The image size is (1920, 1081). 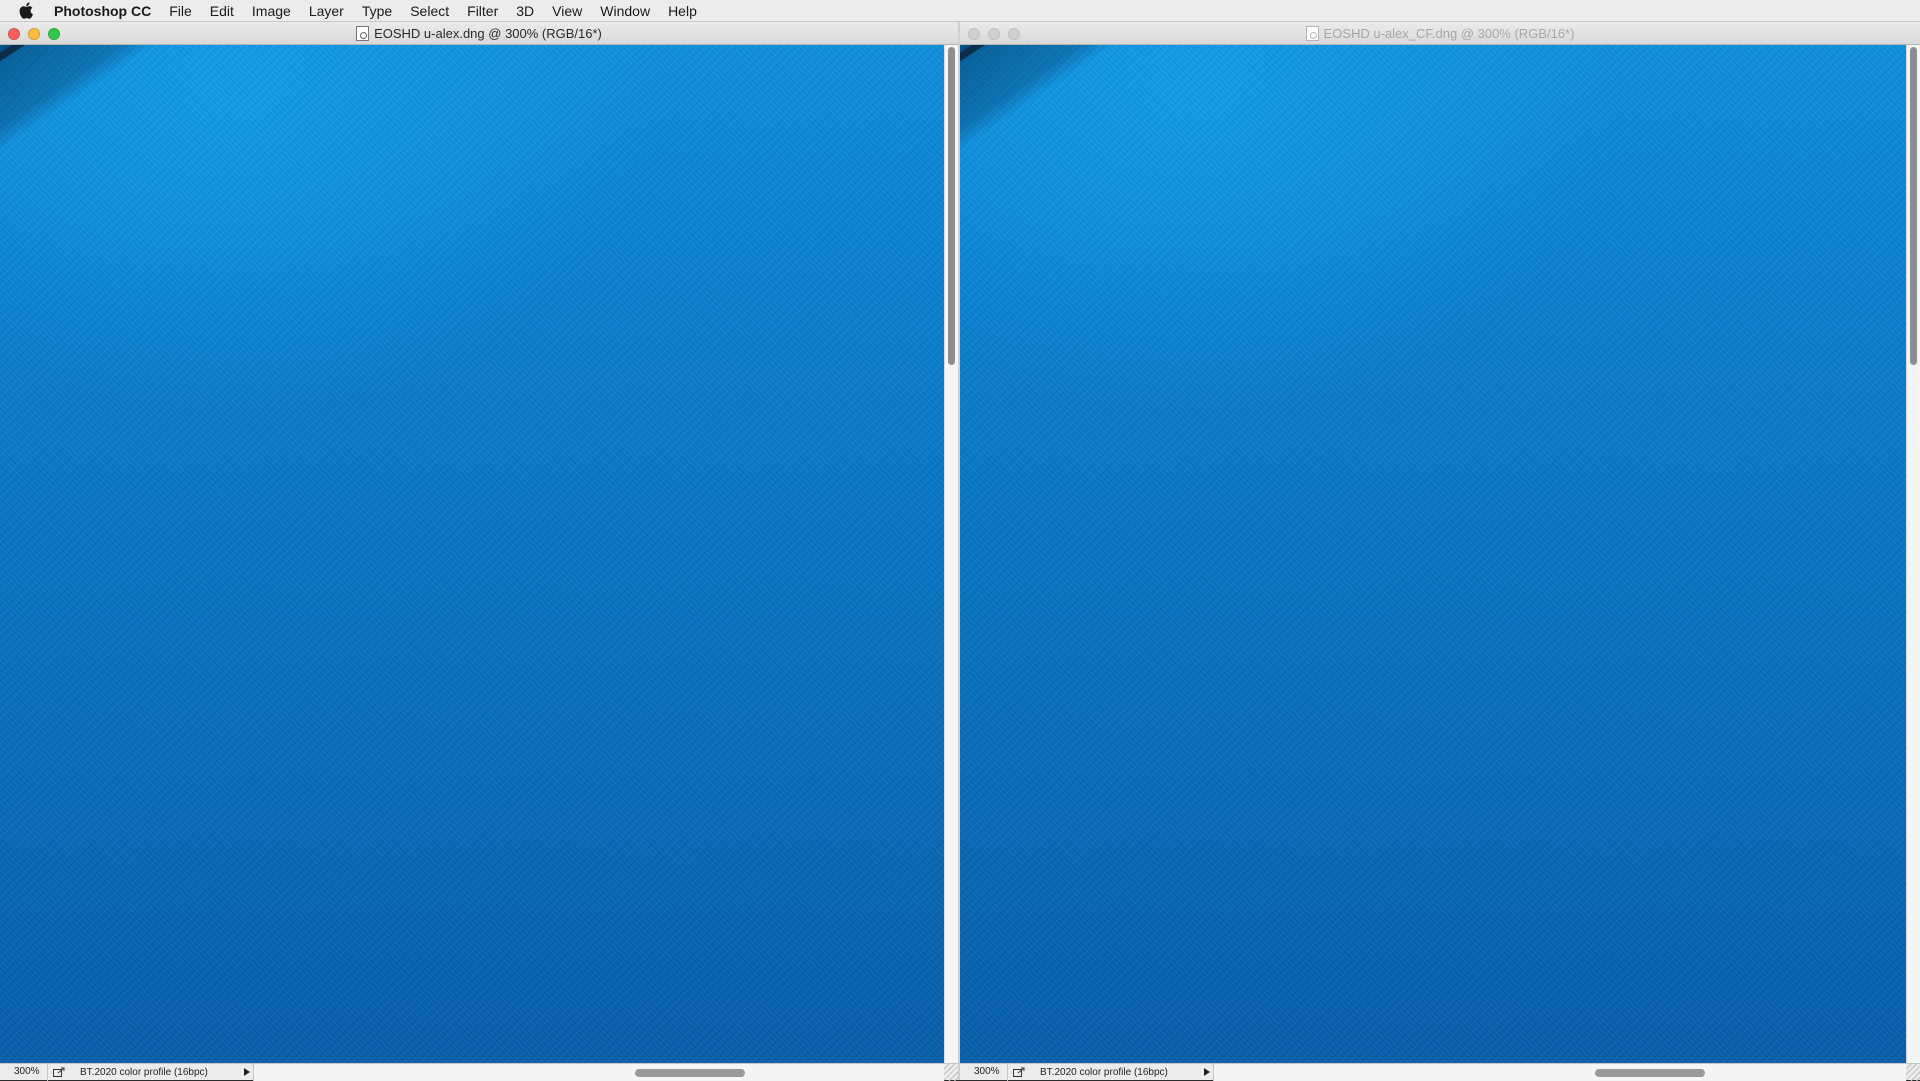 What do you see at coordinates (488, 33) in the screenshot?
I see `window-title-text: EOSHD u-alex.dng @ 300% (RGB/16*)` at bounding box center [488, 33].